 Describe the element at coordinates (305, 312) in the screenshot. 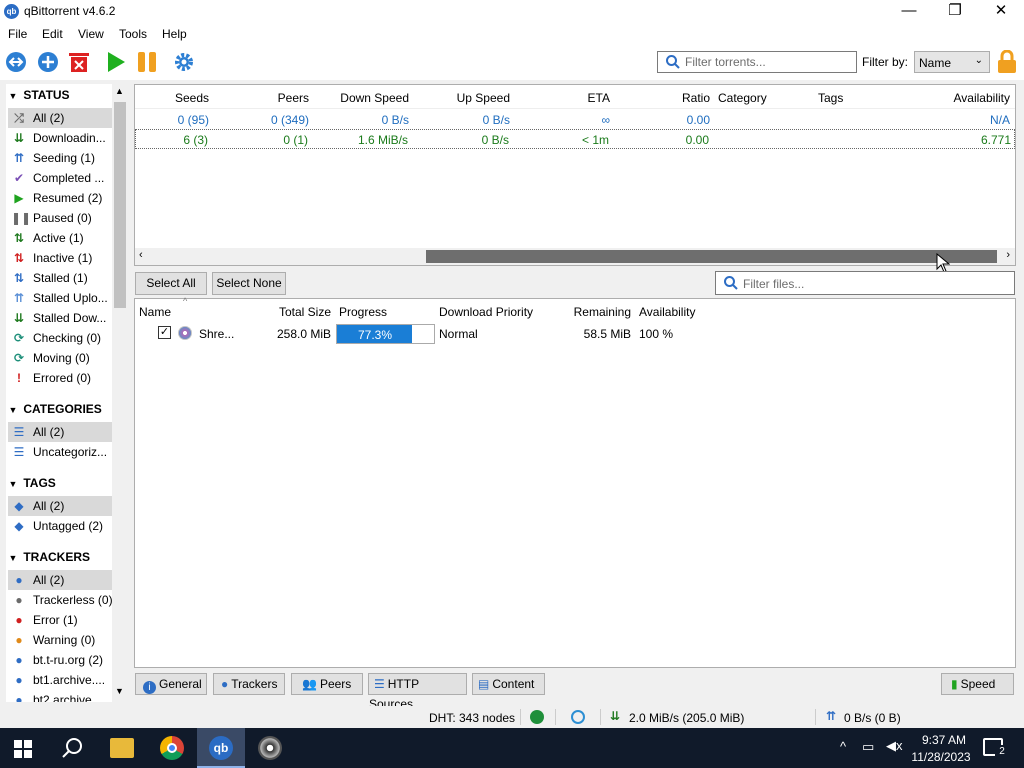

I see `col-total-size: Total Size` at that location.